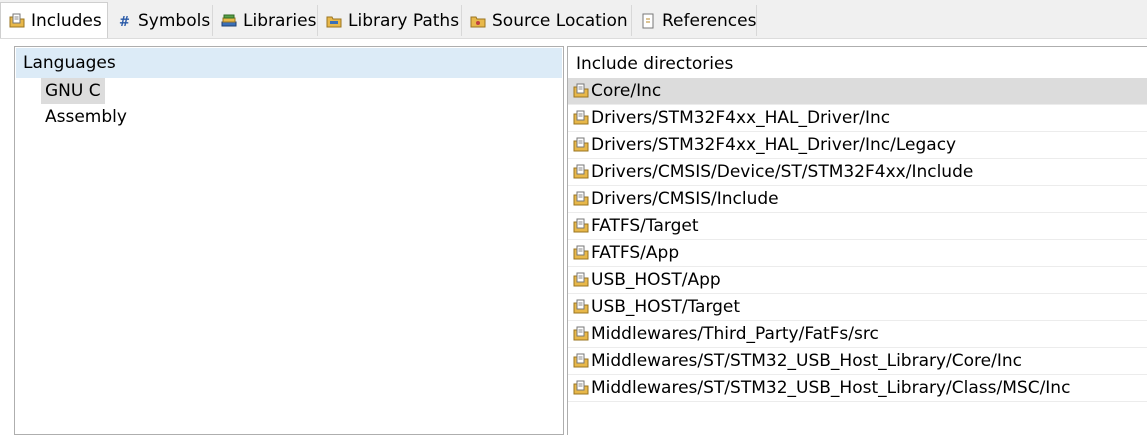 This screenshot has height=435, width=1147. Describe the element at coordinates (857, 307) in the screenshot. I see `list-item: USB_HOST/Target` at that location.